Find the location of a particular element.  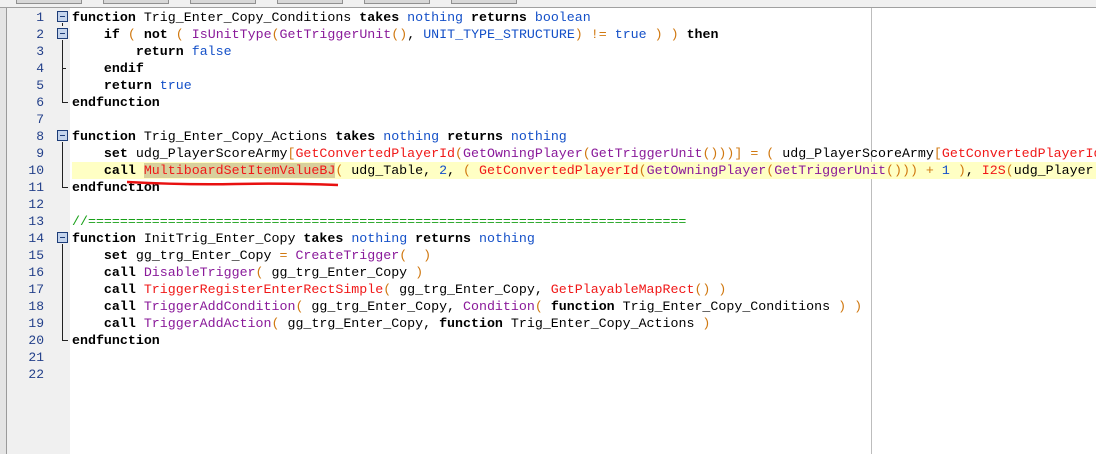

token-type: false is located at coordinates (211, 51).